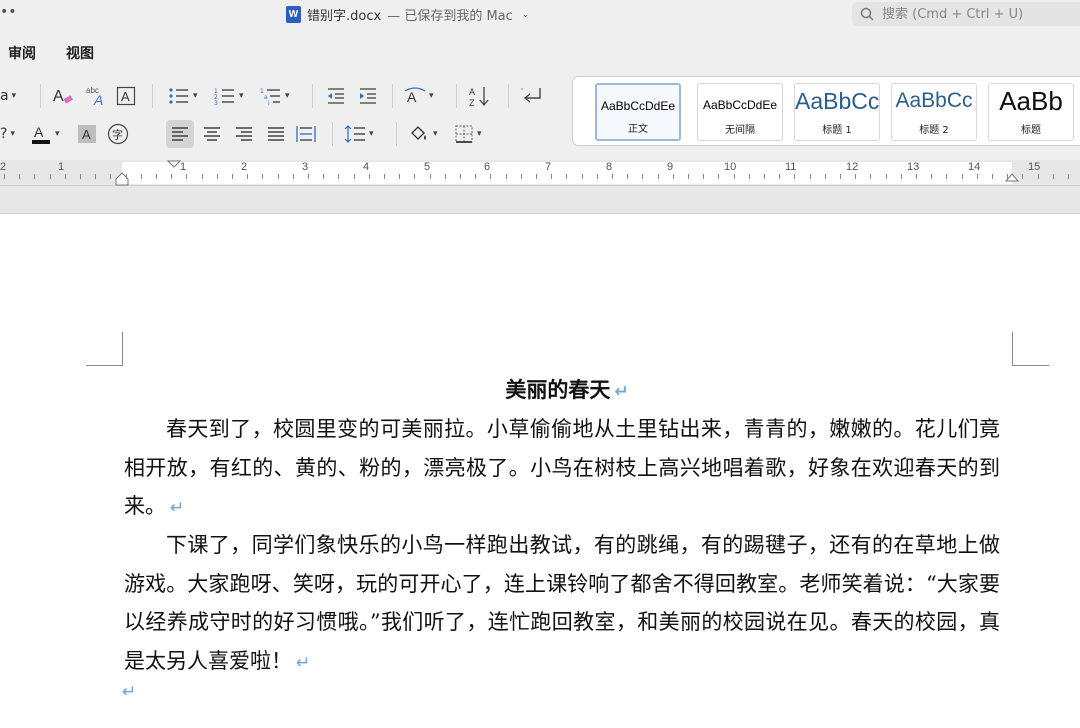  I want to click on clear-formatting-icon: A, so click(63, 96).